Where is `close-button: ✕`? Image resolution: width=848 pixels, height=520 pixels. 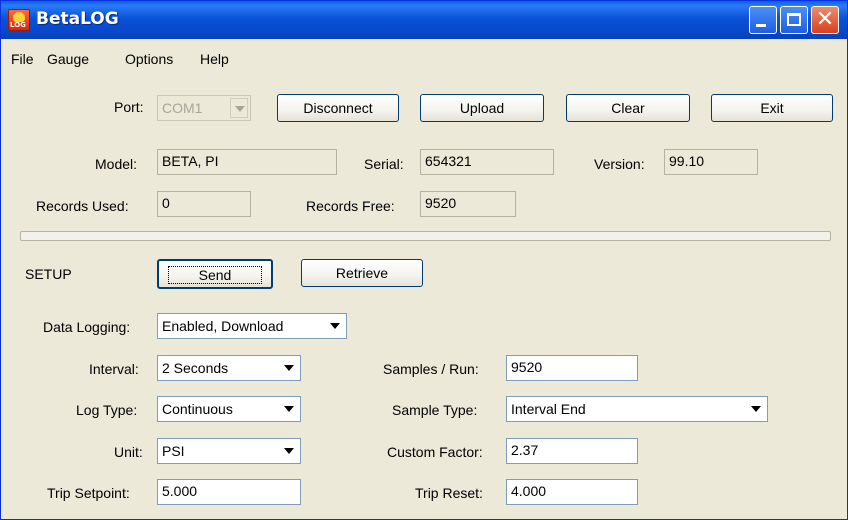
close-button: ✕ is located at coordinates (825, 20).